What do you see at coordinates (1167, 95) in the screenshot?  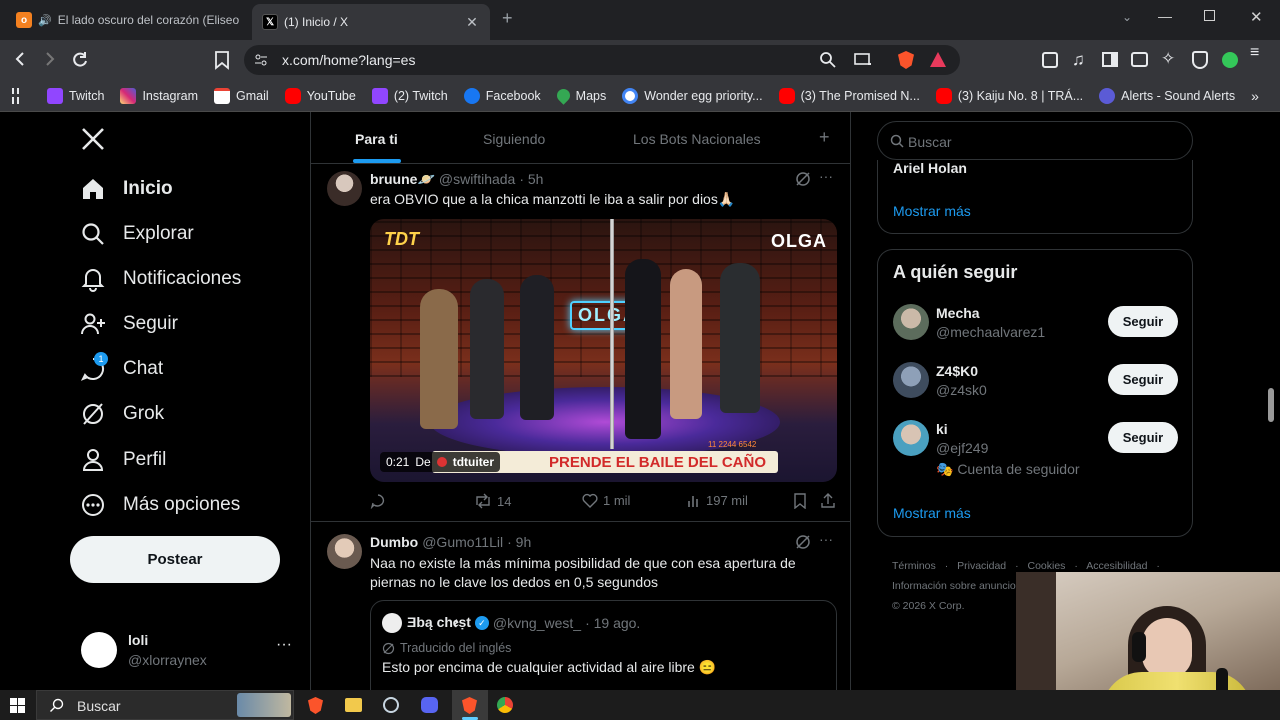 I see `bookmark-sound-alerts: Alerts - Sound Alerts` at bounding box center [1167, 95].